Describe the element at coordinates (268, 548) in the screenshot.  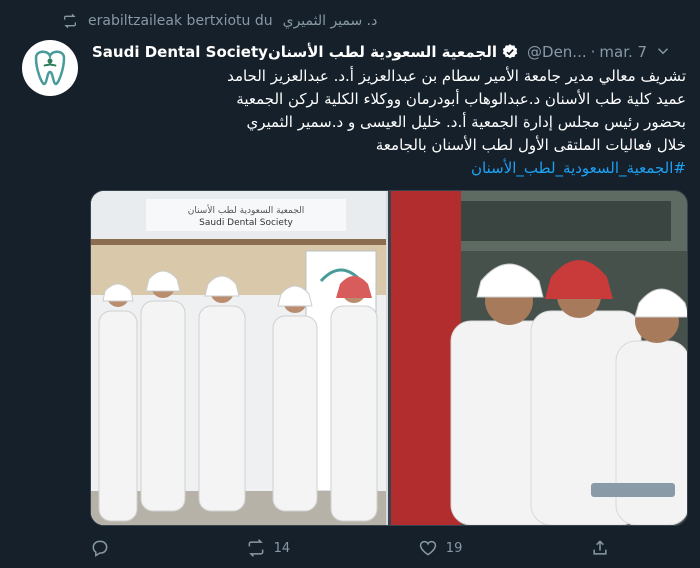
I see `retweet-button: 14` at that location.